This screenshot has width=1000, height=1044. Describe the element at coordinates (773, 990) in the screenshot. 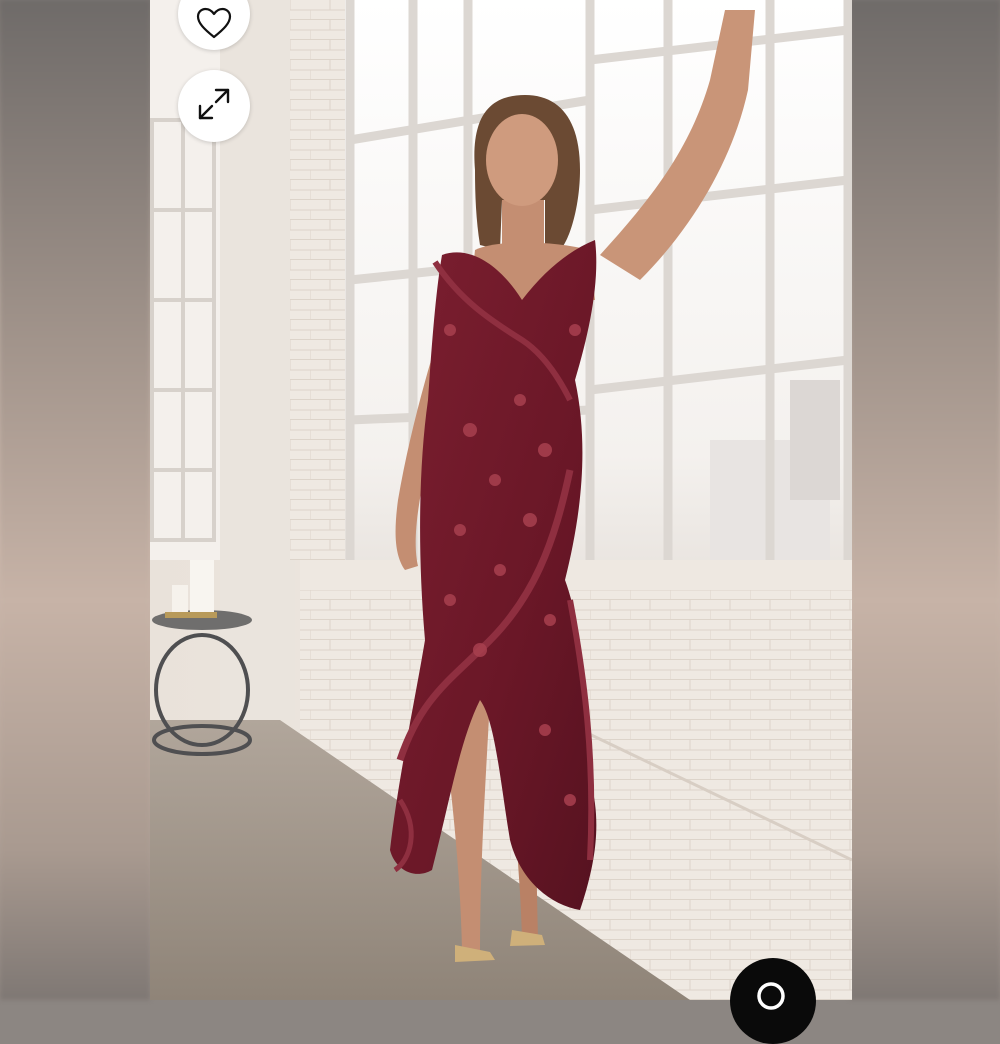

I see `search-icon` at that location.